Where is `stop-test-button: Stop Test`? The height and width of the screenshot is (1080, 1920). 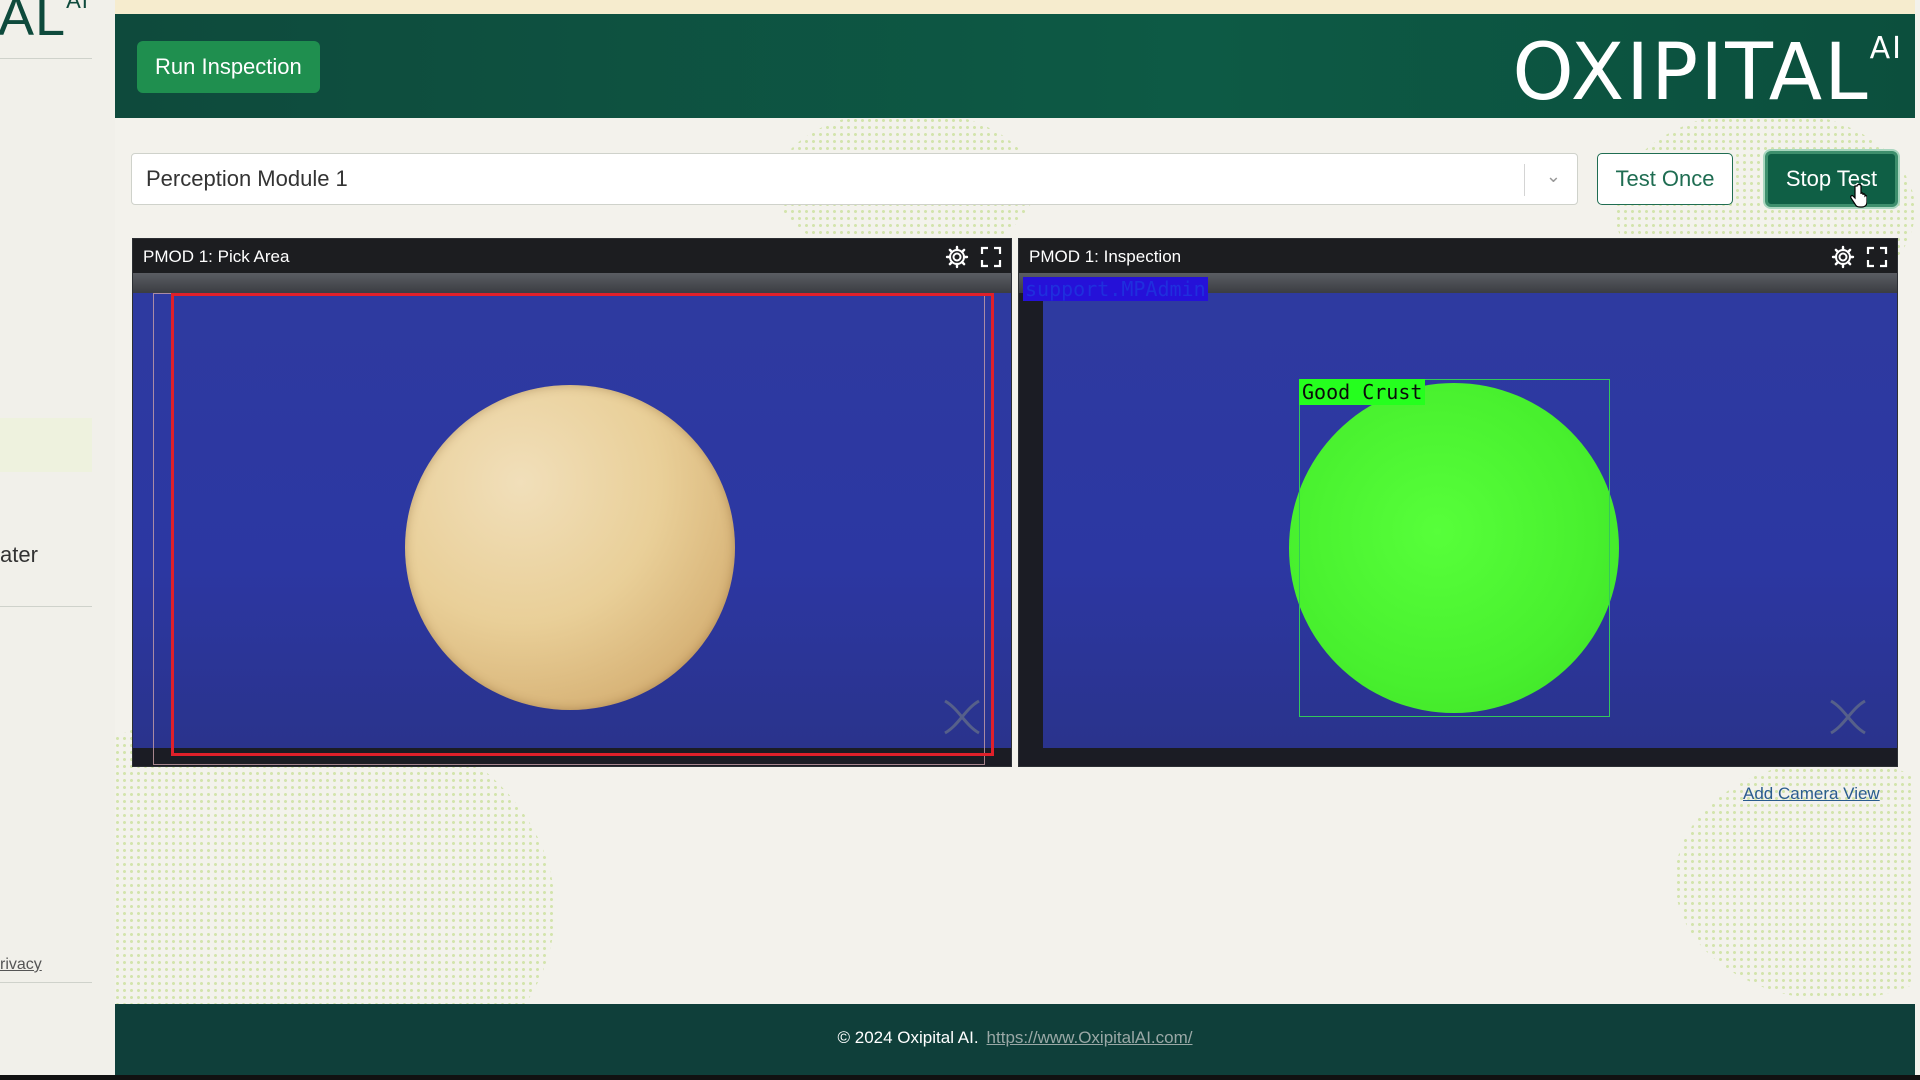 stop-test-button: Stop Test is located at coordinates (1831, 179).